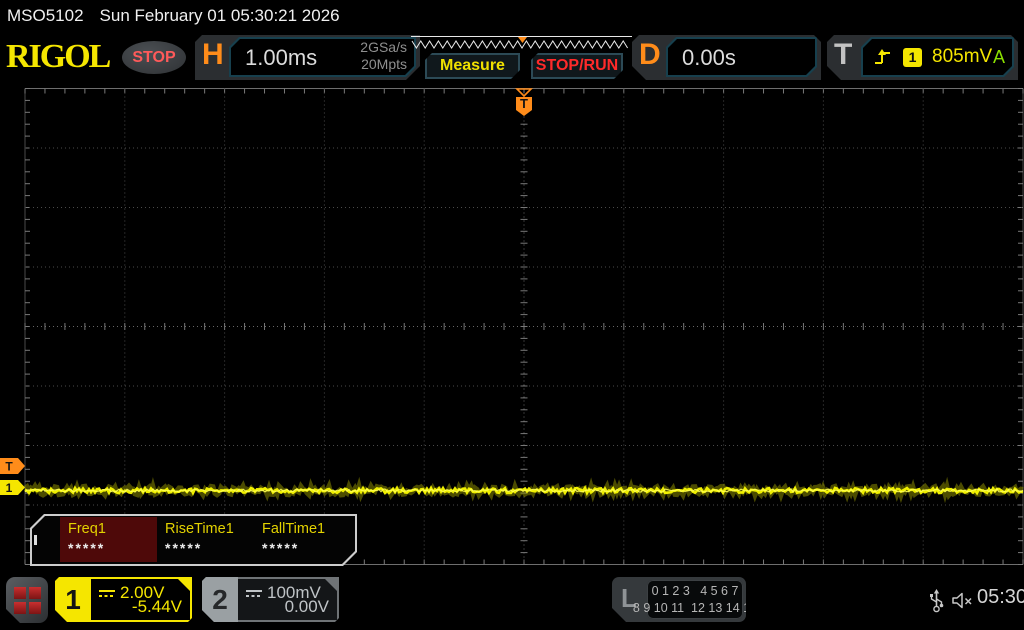 This screenshot has width=1024, height=630. I want to click on rising-edge-icon, so click(883, 57).